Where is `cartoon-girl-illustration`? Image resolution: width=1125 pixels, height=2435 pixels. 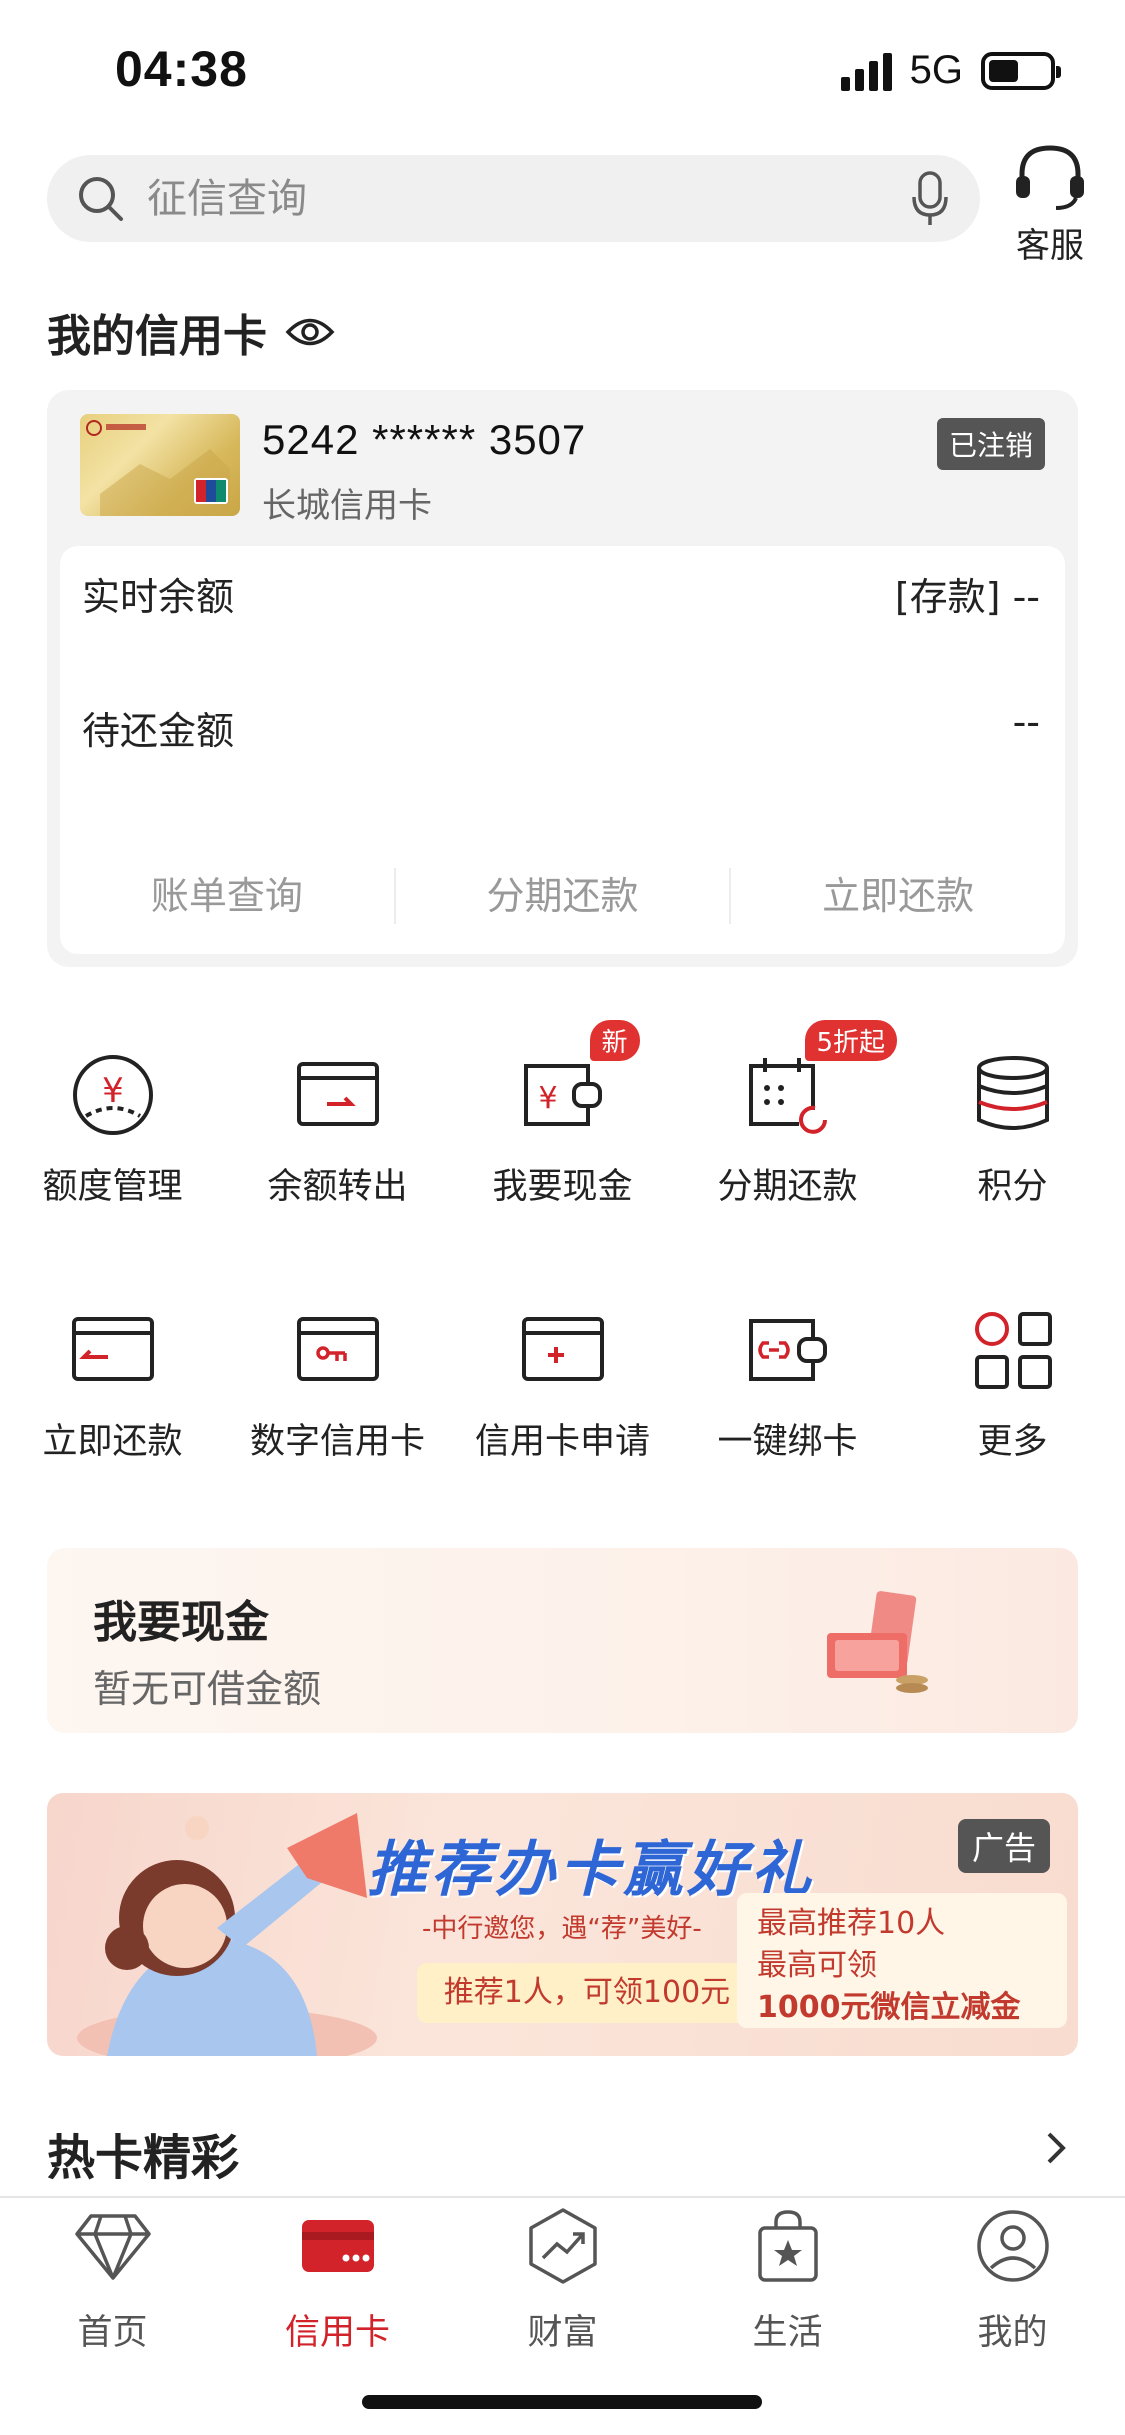
cartoon-girl-illustration is located at coordinates (227, 1934).